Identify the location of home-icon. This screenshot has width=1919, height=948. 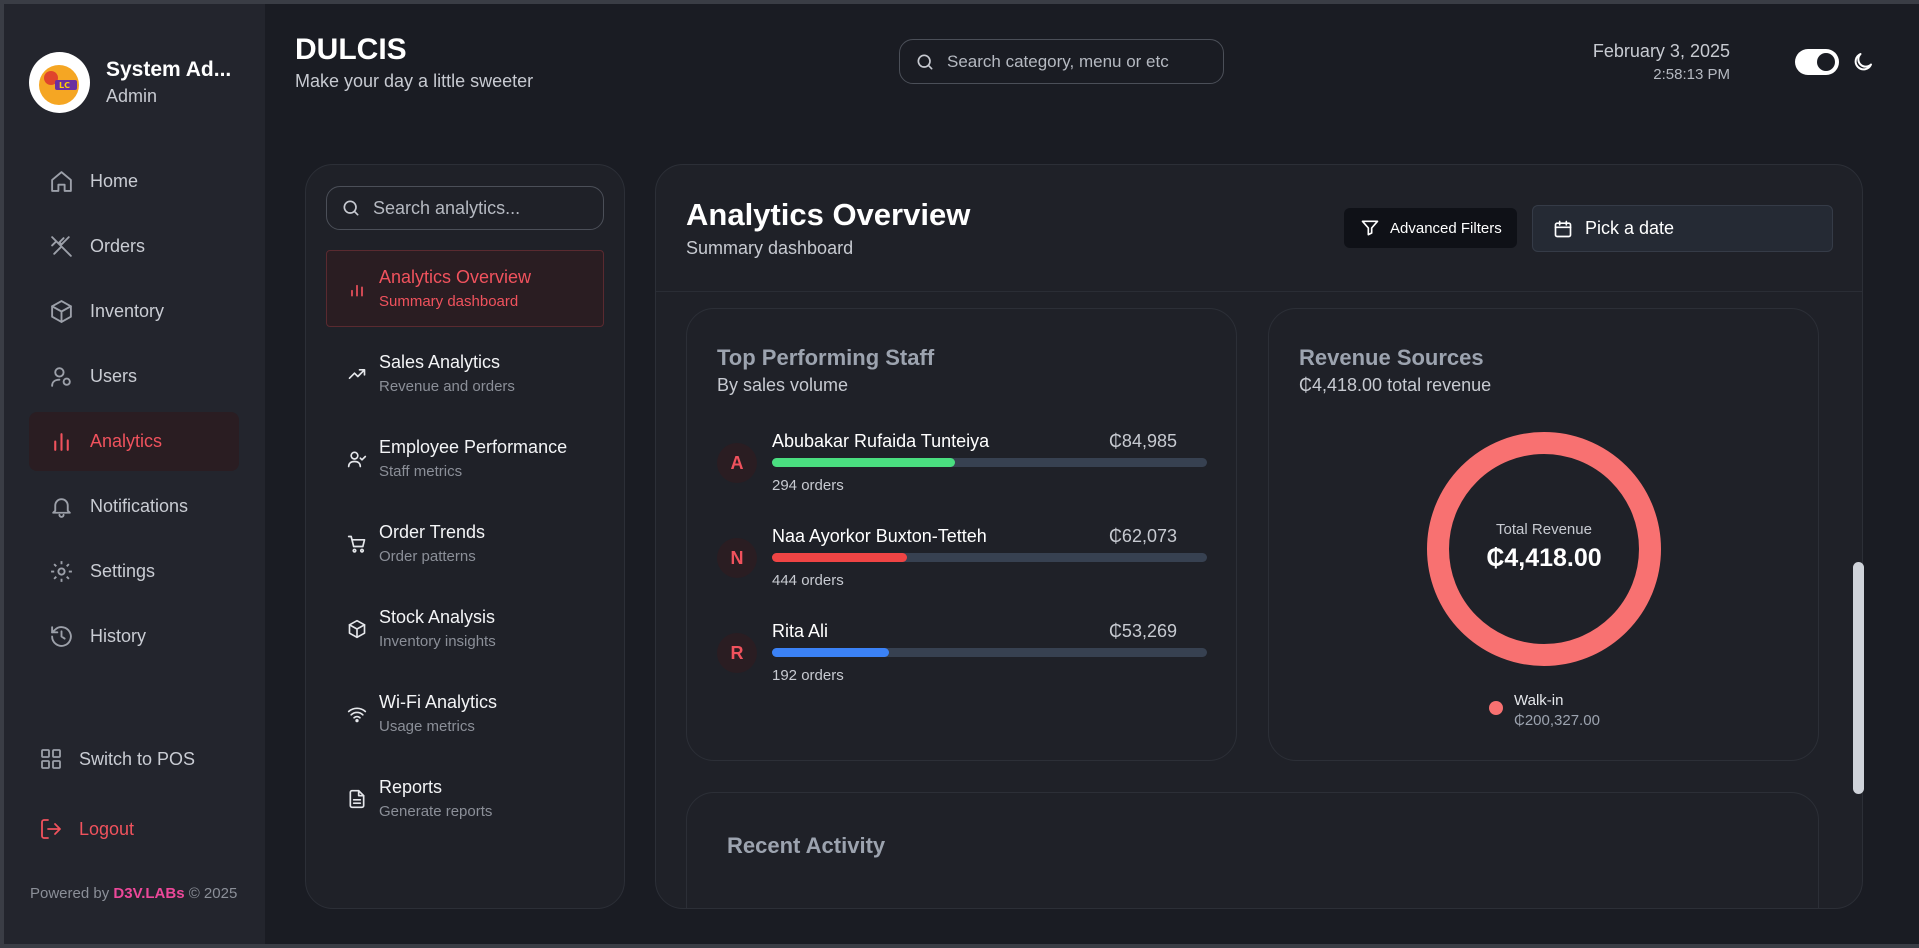
(61, 181).